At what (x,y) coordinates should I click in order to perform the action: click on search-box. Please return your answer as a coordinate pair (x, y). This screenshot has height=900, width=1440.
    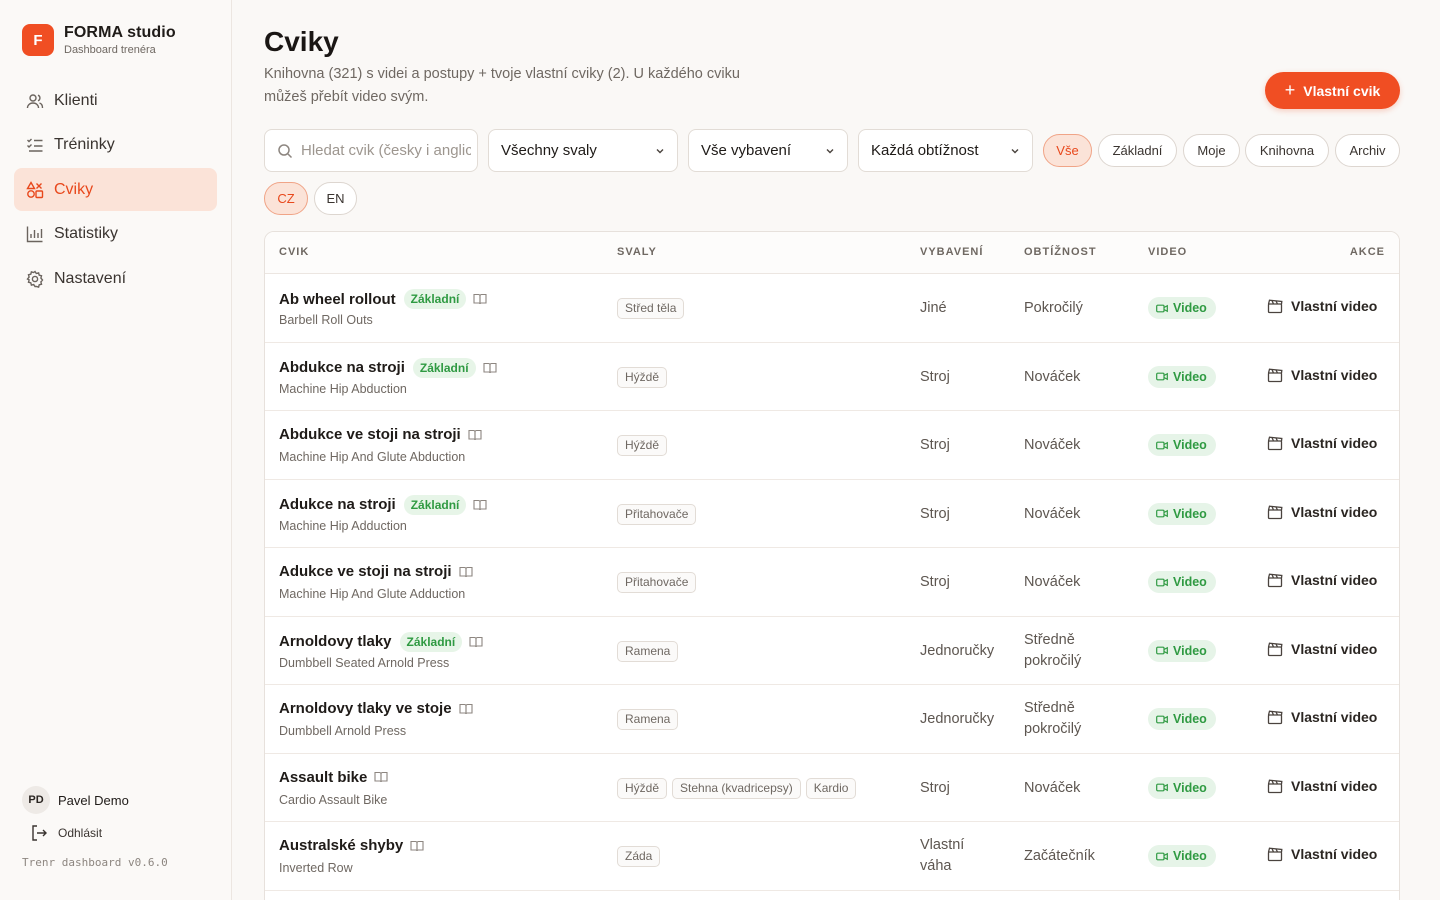
    Looking at the image, I should click on (371, 150).